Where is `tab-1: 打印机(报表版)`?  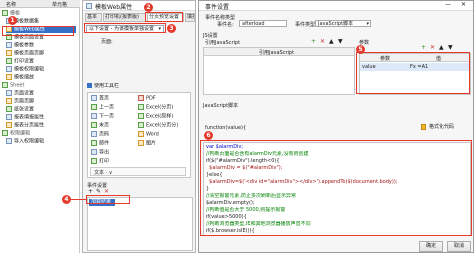 tab-1: 打印机(报表版) is located at coordinates (124, 17).